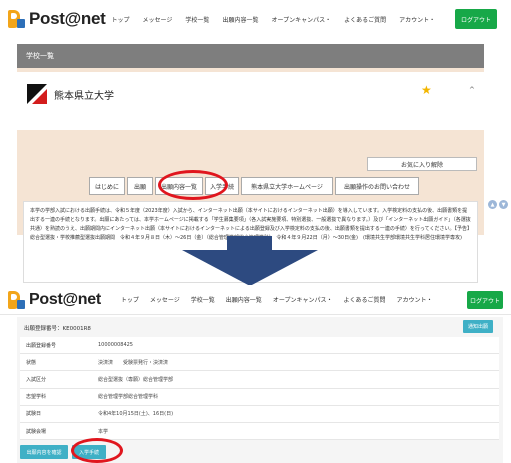  Describe the element at coordinates (250, 101) in the screenshot. I see `university-row: 熊本県立大学 ★ ^` at that location.